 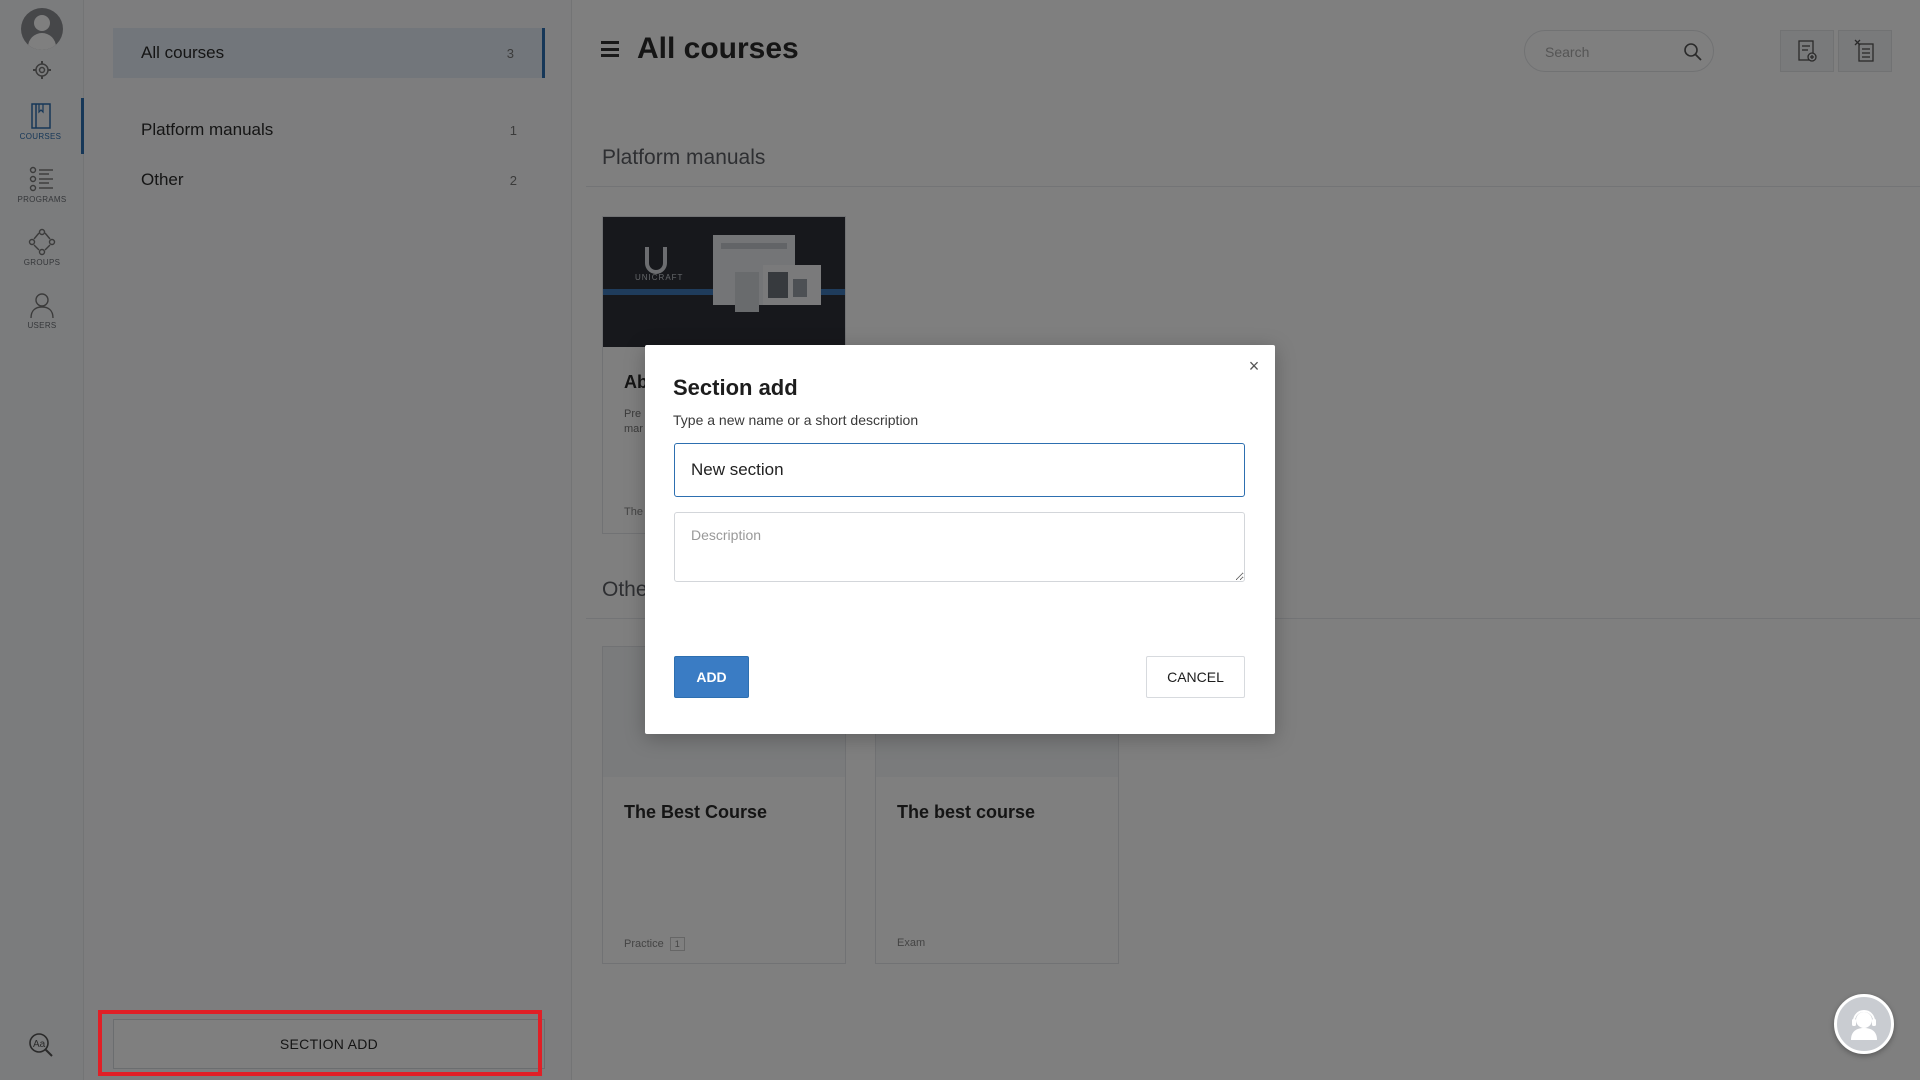 I want to click on cancel-button: CANCEL, so click(x=1195, y=677).